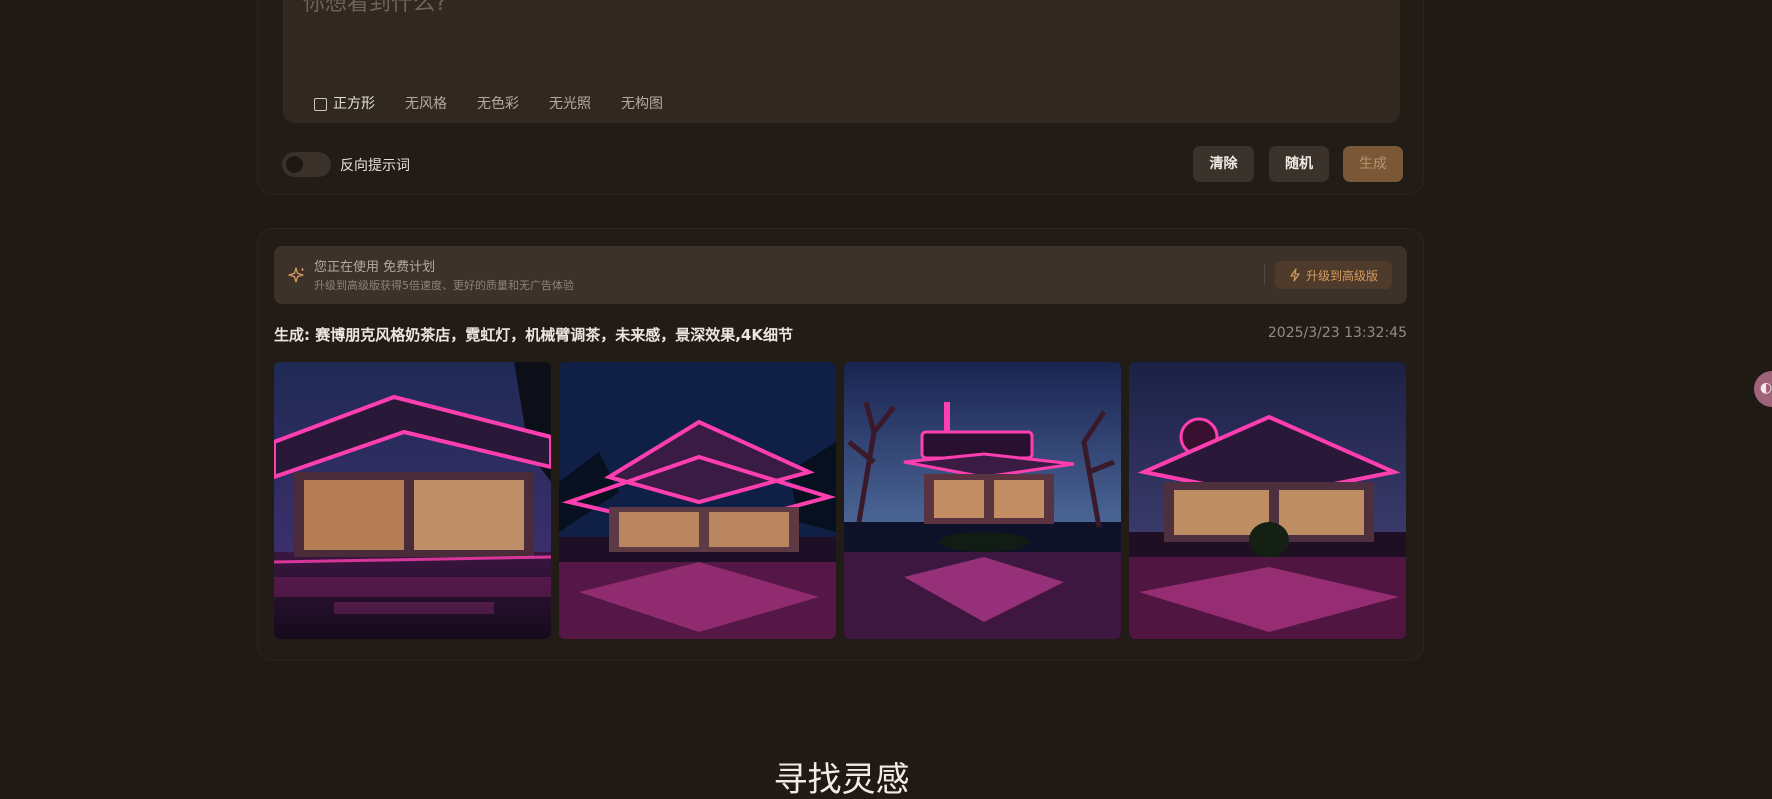 The height and width of the screenshot is (799, 1772). Describe the element at coordinates (841, 779) in the screenshot. I see `inspiration-heading: 寻找灵感` at that location.